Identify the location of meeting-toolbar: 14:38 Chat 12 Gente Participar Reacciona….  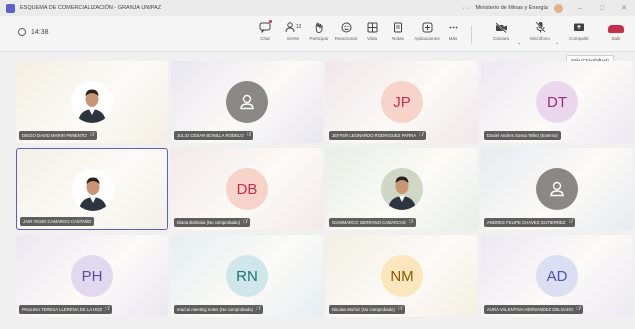
(317, 34).